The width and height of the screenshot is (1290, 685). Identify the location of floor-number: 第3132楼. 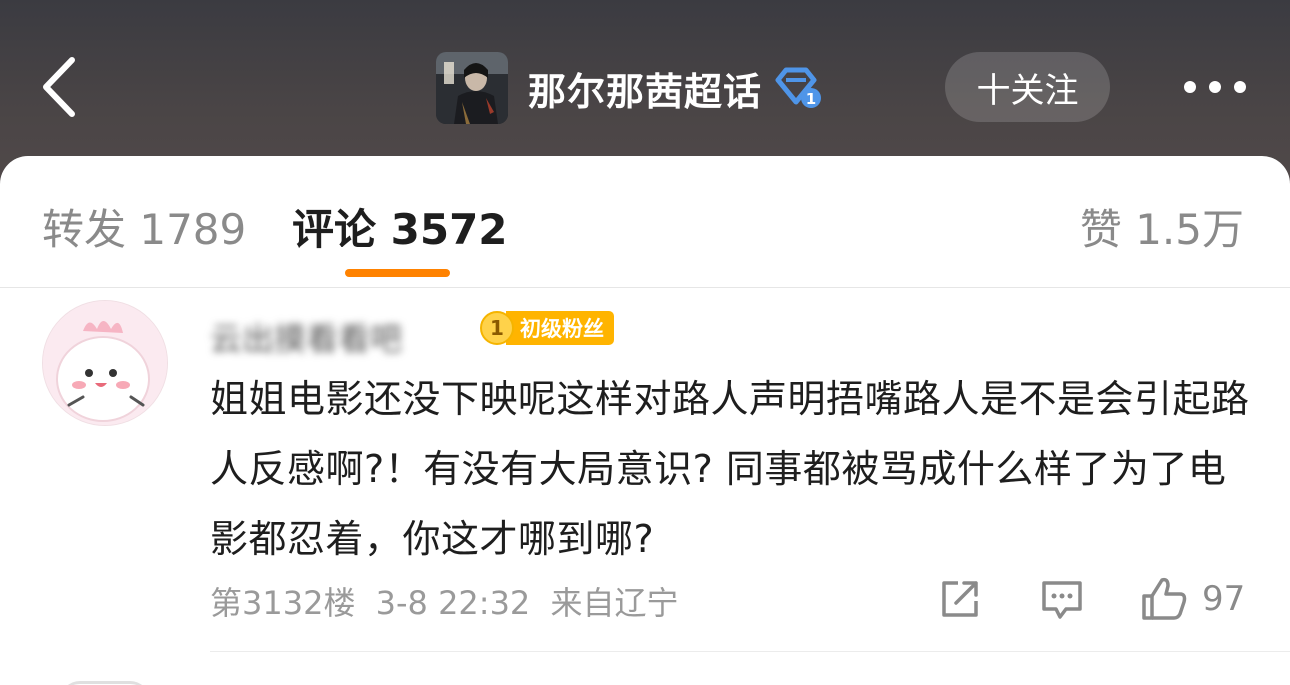
(283, 603).